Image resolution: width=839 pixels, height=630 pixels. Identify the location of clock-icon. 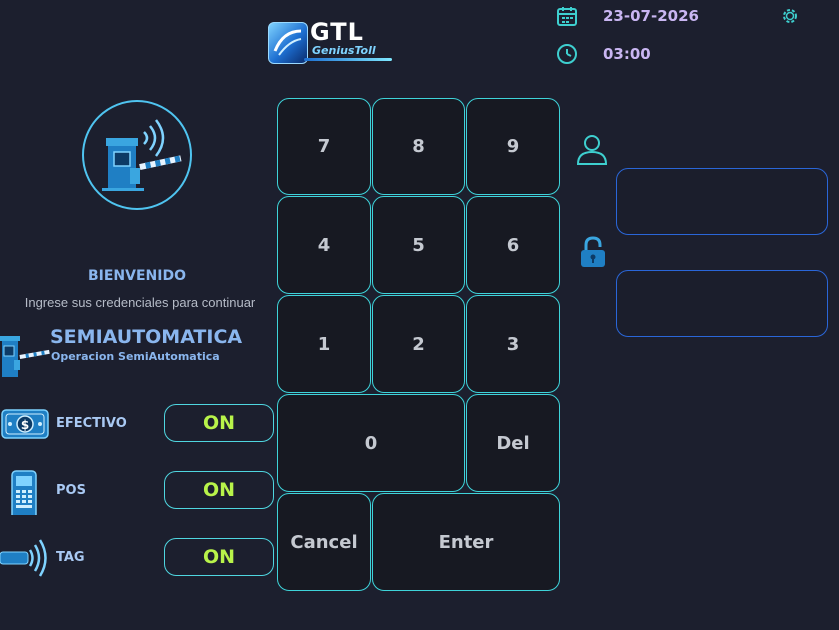
(567, 54).